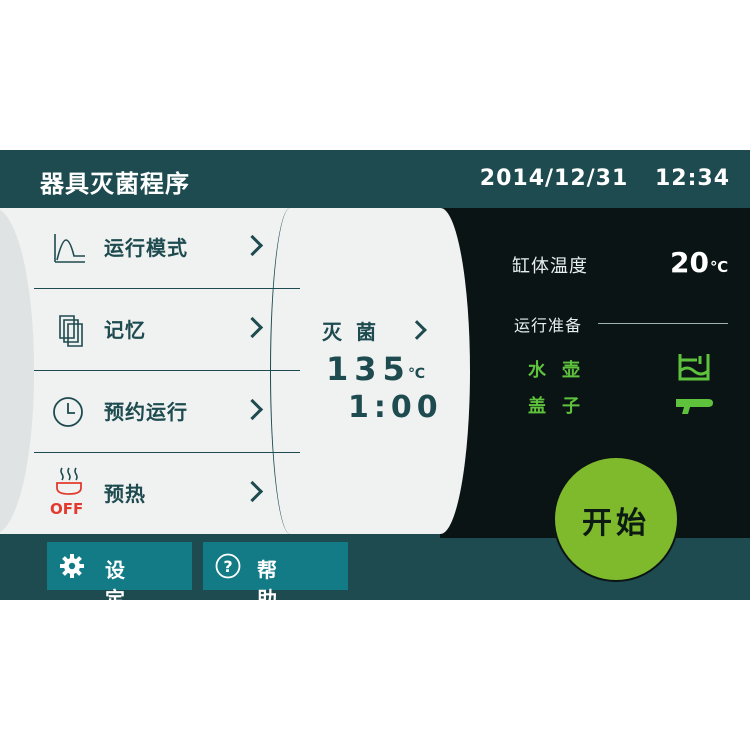  I want to click on date-text: 2014/12/31, so click(554, 178).